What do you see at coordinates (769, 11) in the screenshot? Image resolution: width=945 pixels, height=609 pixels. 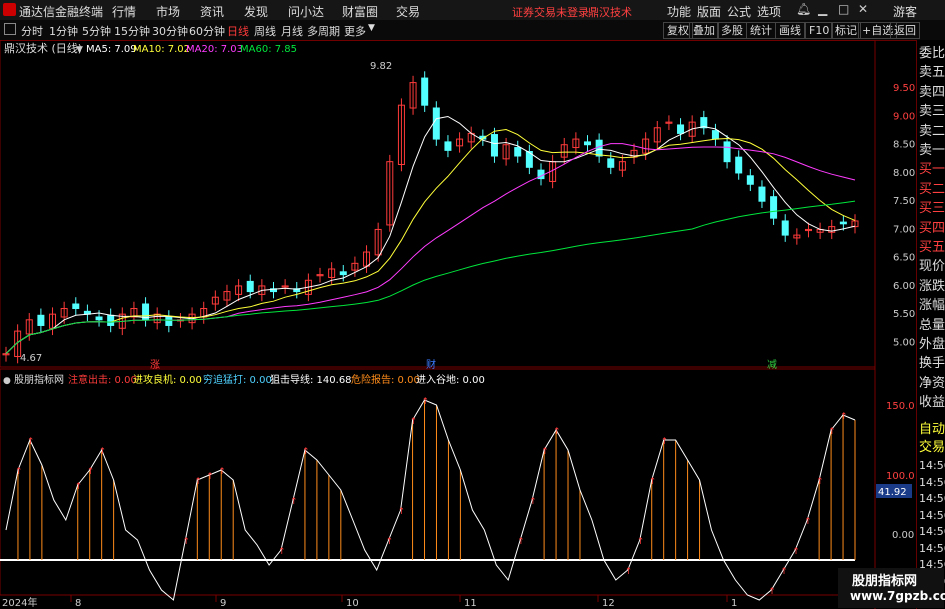 I see `menu-right-options: 选项` at bounding box center [769, 11].